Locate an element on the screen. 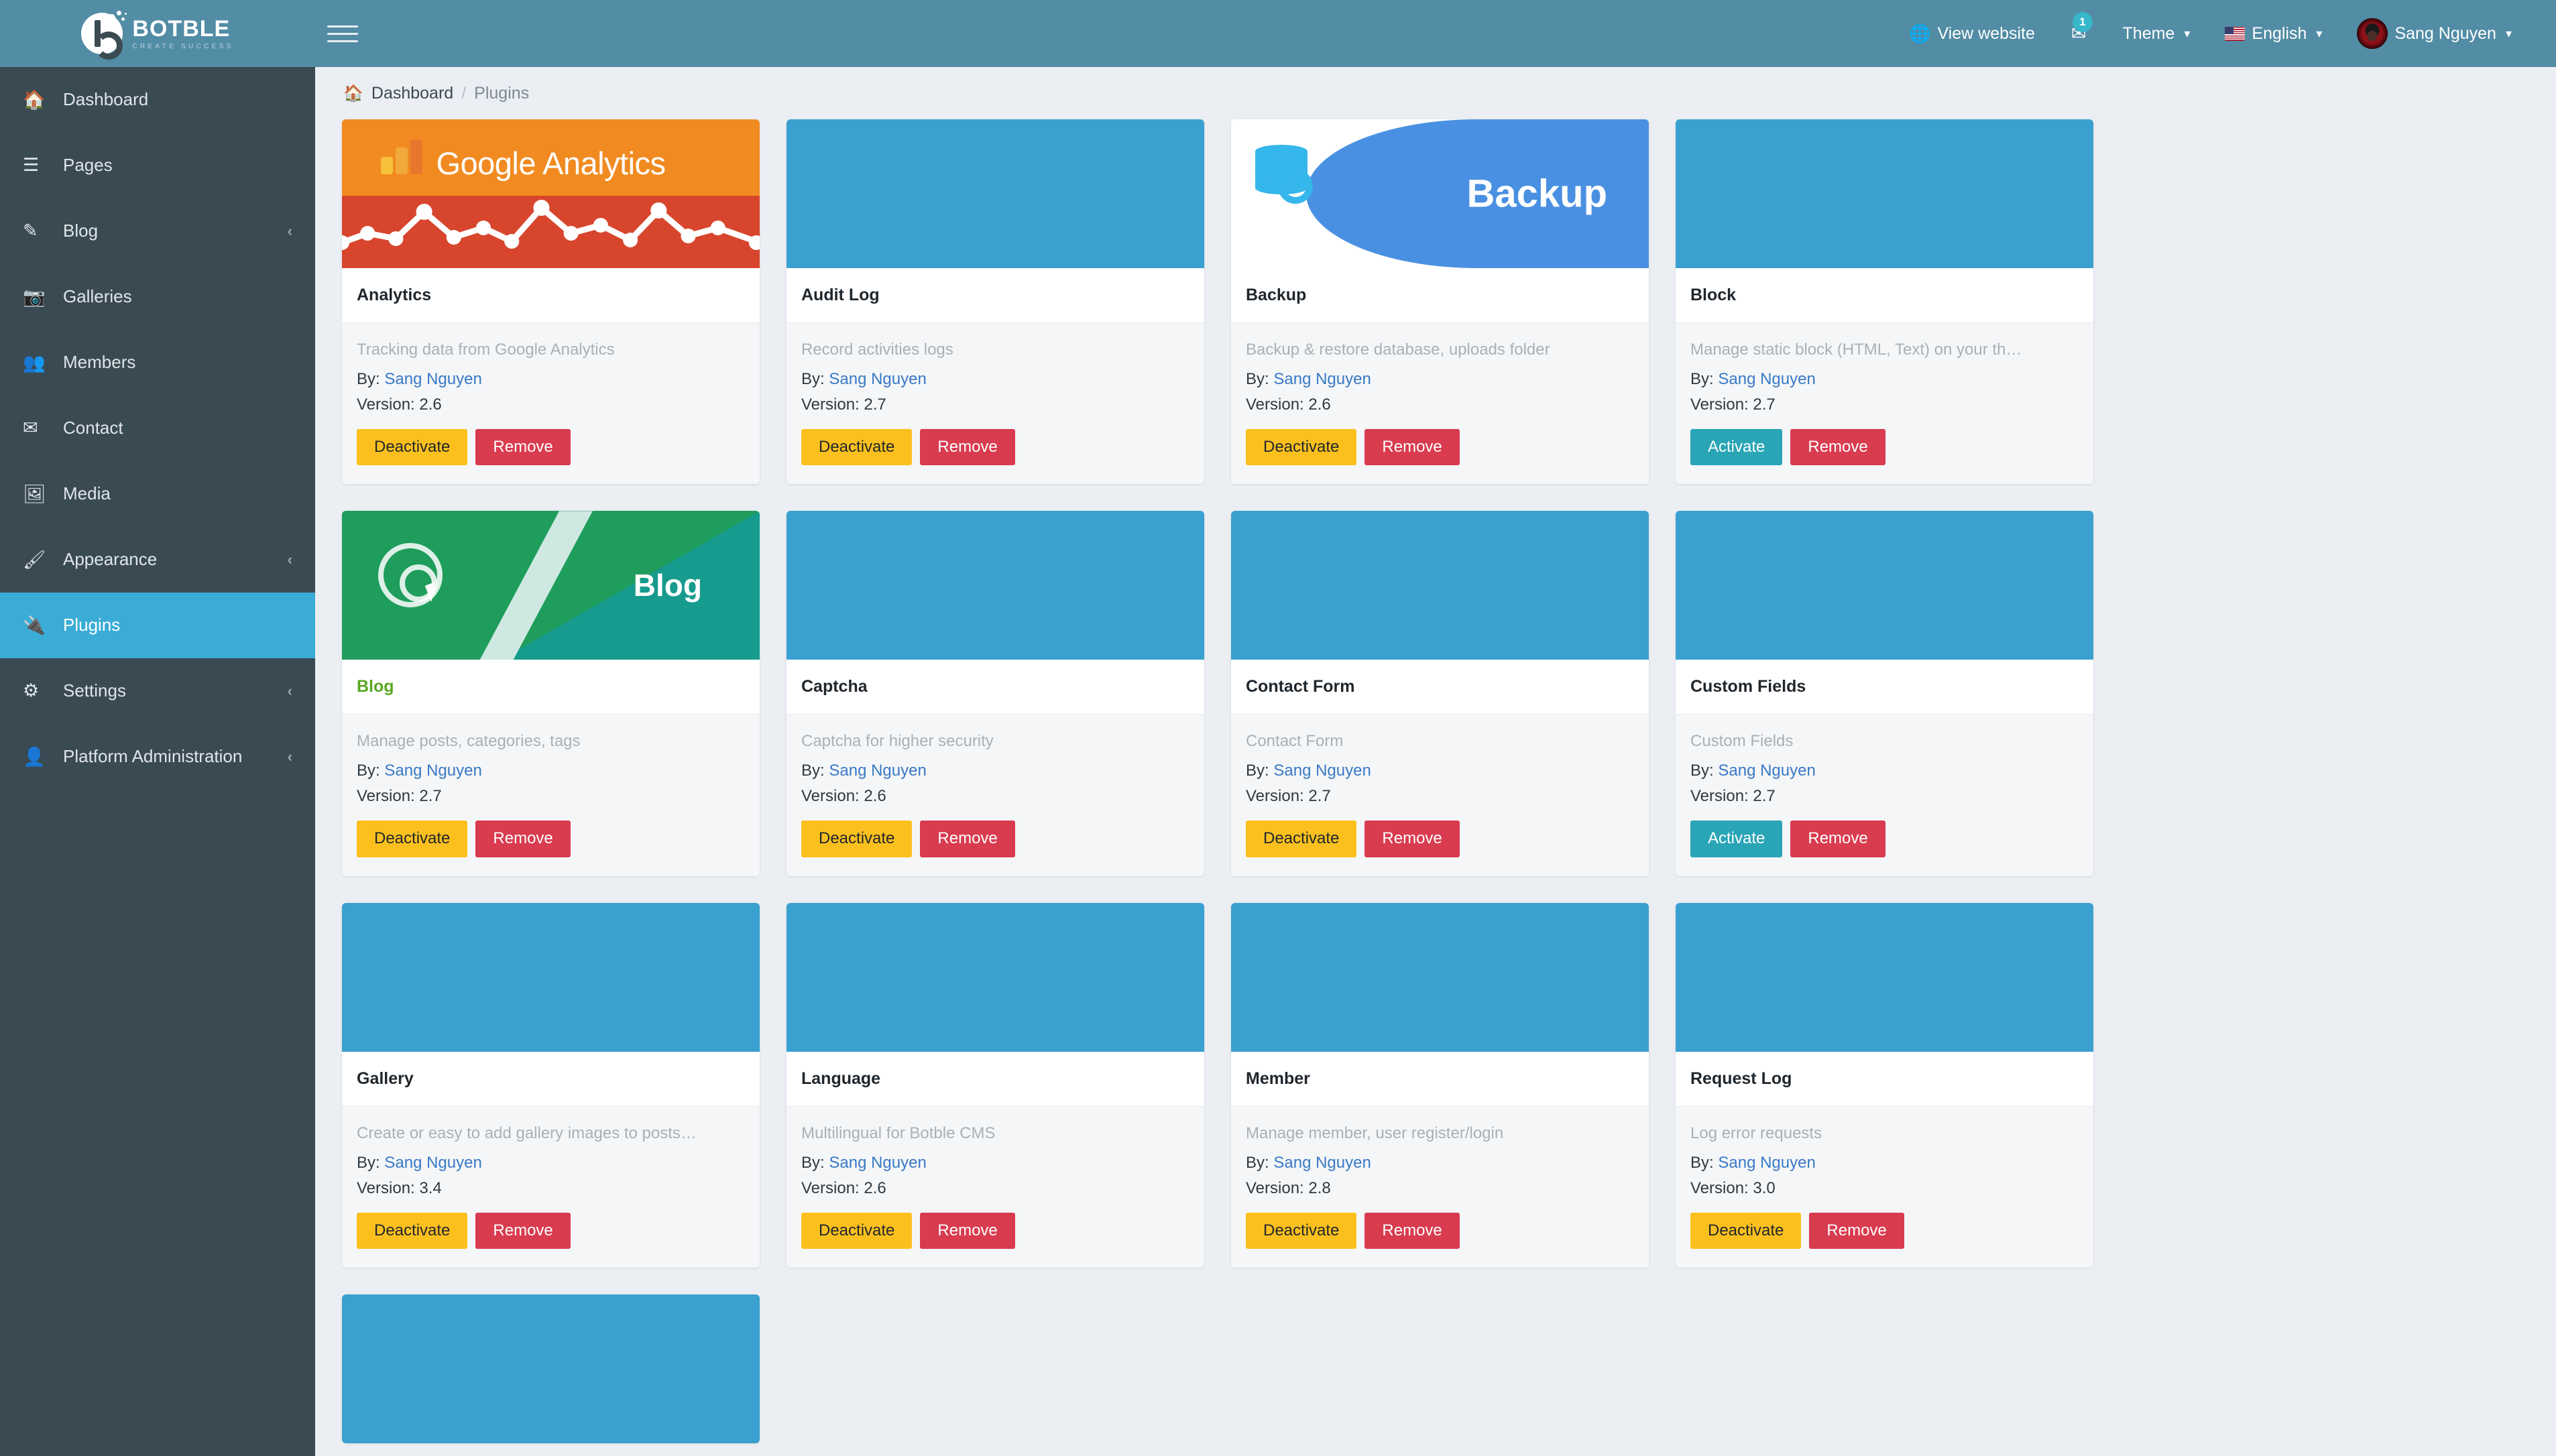  plugin-name: Gallery is located at coordinates (385, 1078).